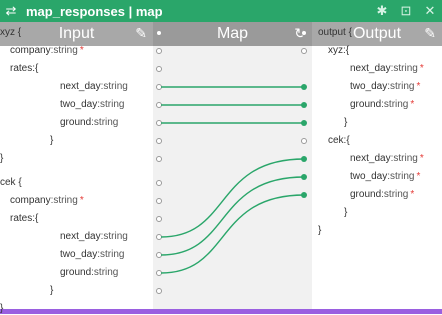 This screenshot has width=442, height=315. I want to click on output-field-name: output {, so click(335, 32).